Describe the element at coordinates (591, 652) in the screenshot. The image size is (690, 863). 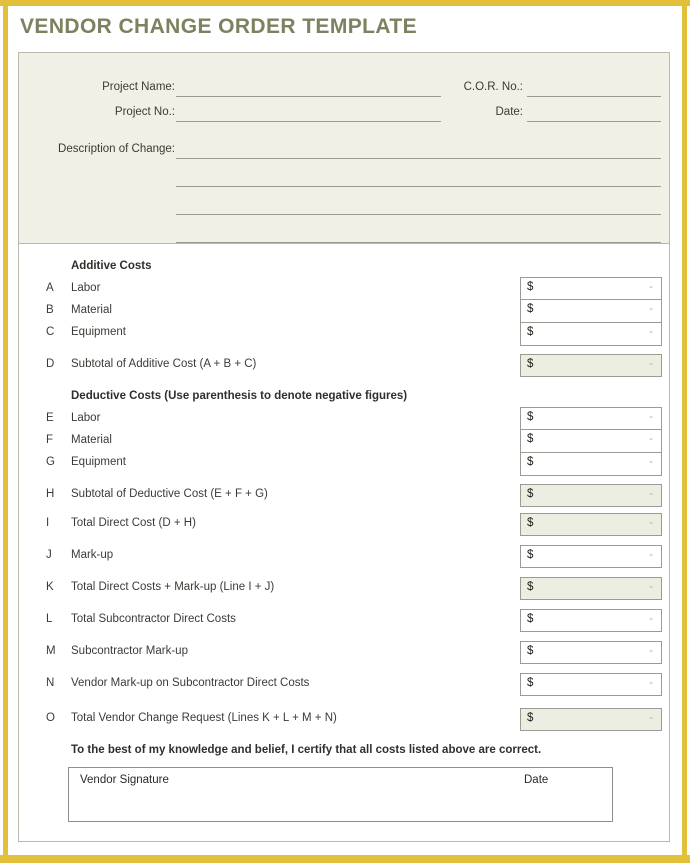
I see `amount-input-m: $ -` at that location.